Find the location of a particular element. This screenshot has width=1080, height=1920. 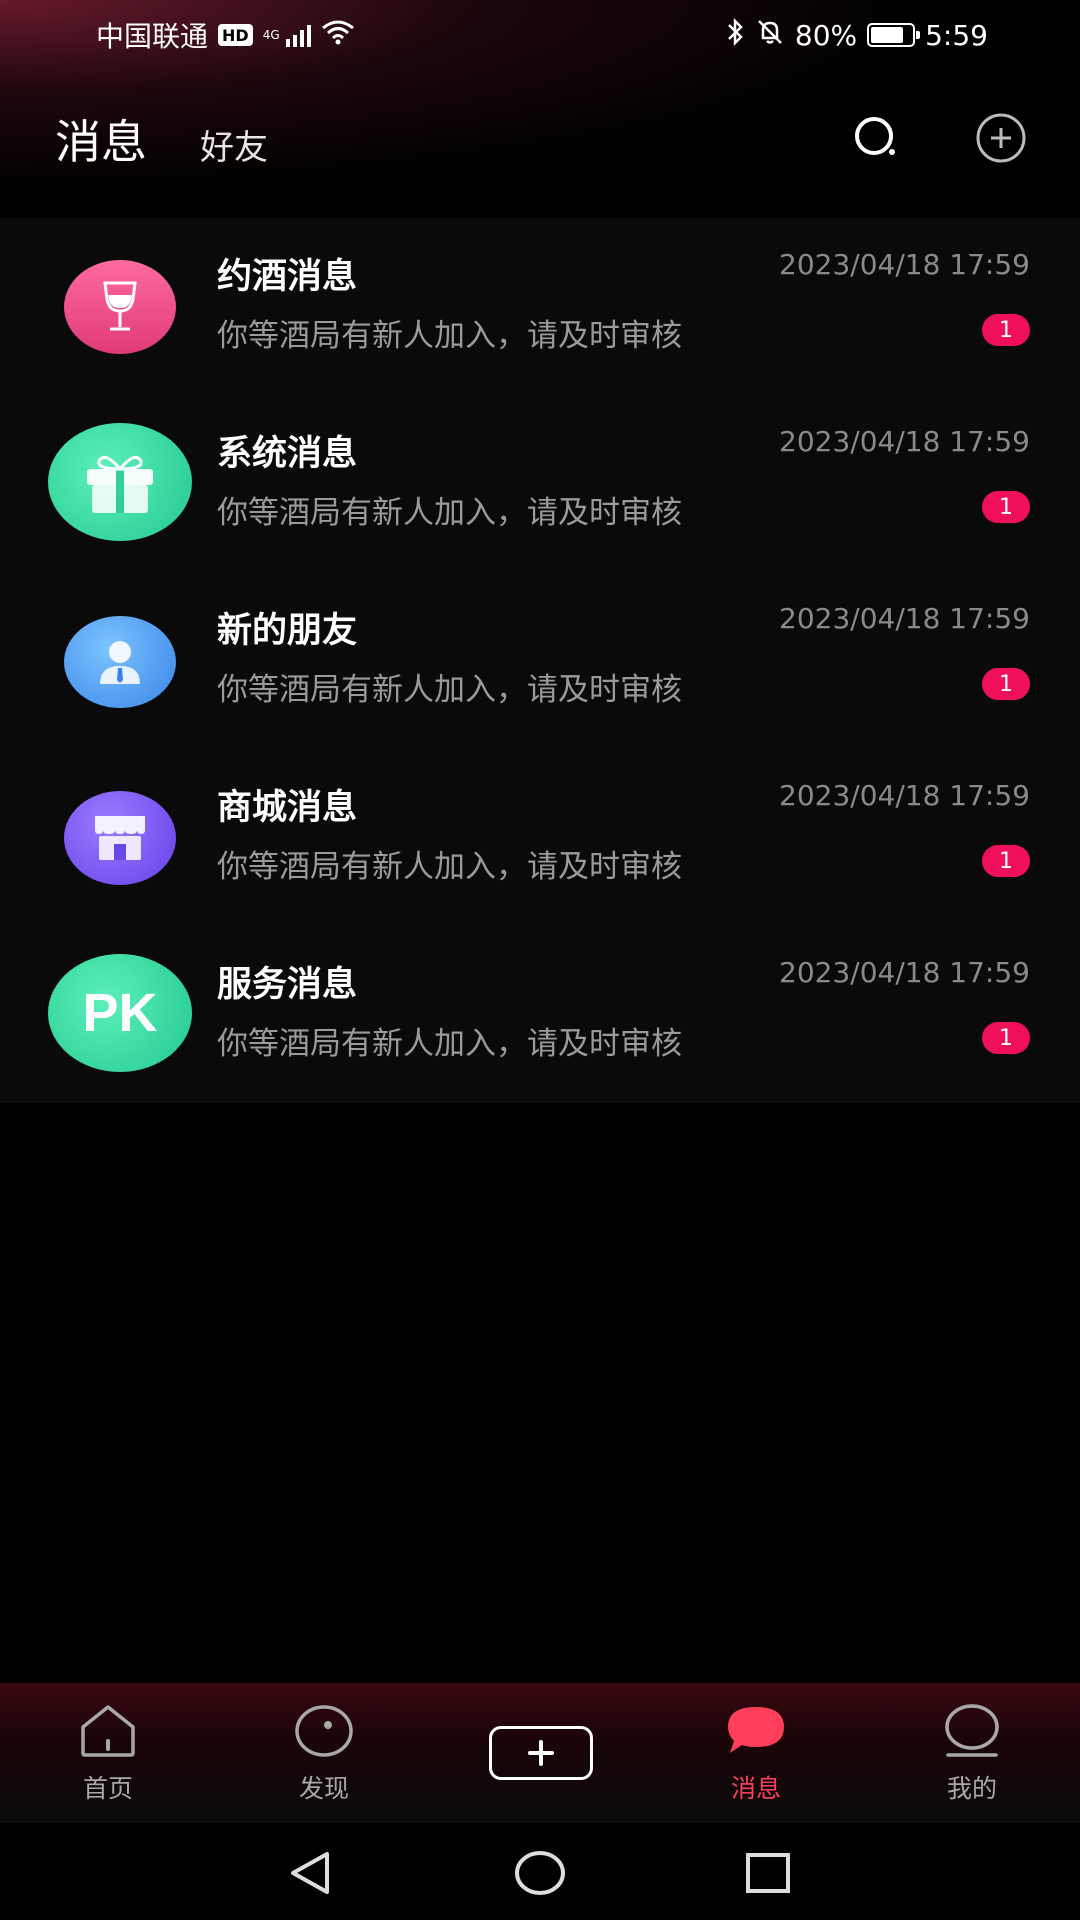

discover-icon is located at coordinates (324, 1731).